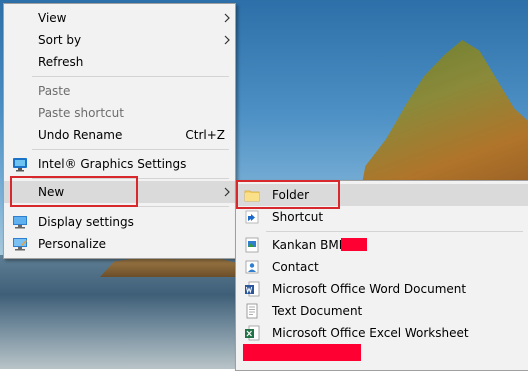 Image resolution: width=528 pixels, height=371 pixels. Describe the element at coordinates (72, 244) in the screenshot. I see `menu-item-label: Personalize` at that location.